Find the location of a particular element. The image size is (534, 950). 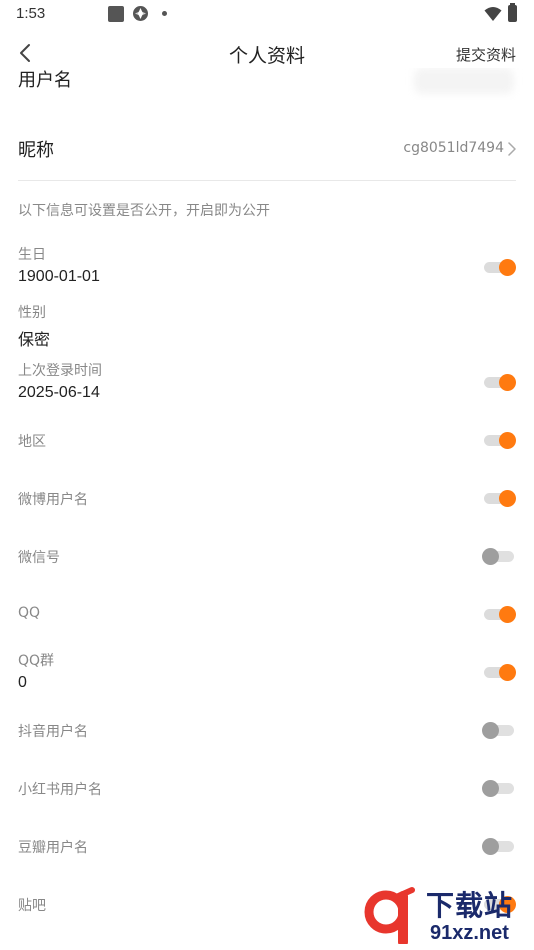

setting-label-birthday: 生日 is located at coordinates (32, 255).